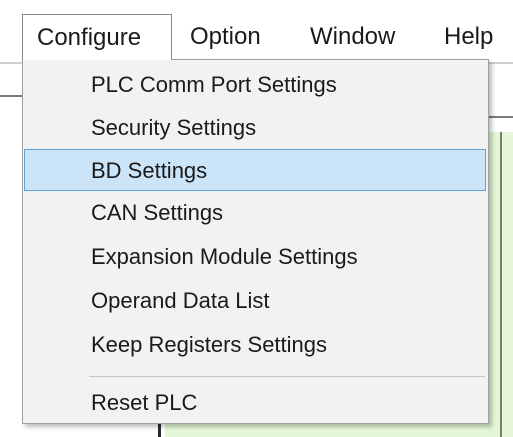 The width and height of the screenshot is (513, 437). What do you see at coordinates (339, 430) in the screenshot?
I see `editor-panel-bottom` at bounding box center [339, 430].